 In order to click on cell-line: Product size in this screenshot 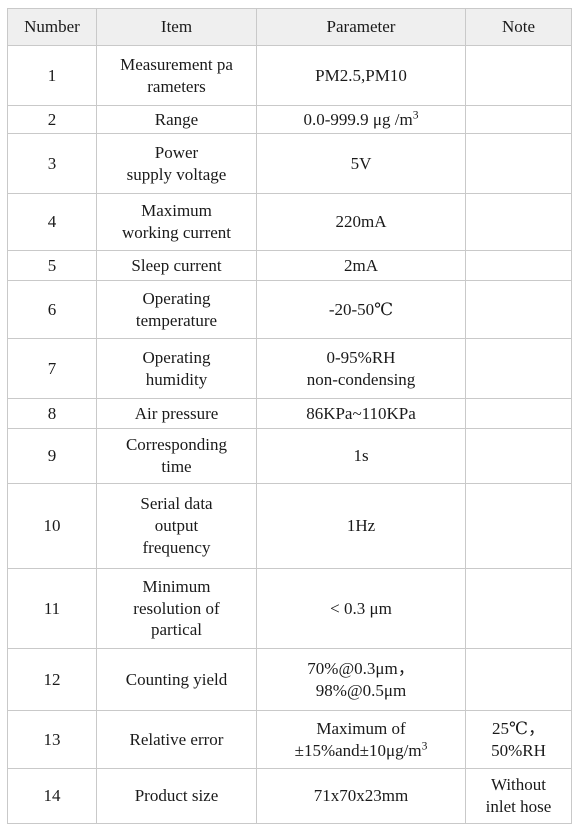, I will do `click(176, 796)`.